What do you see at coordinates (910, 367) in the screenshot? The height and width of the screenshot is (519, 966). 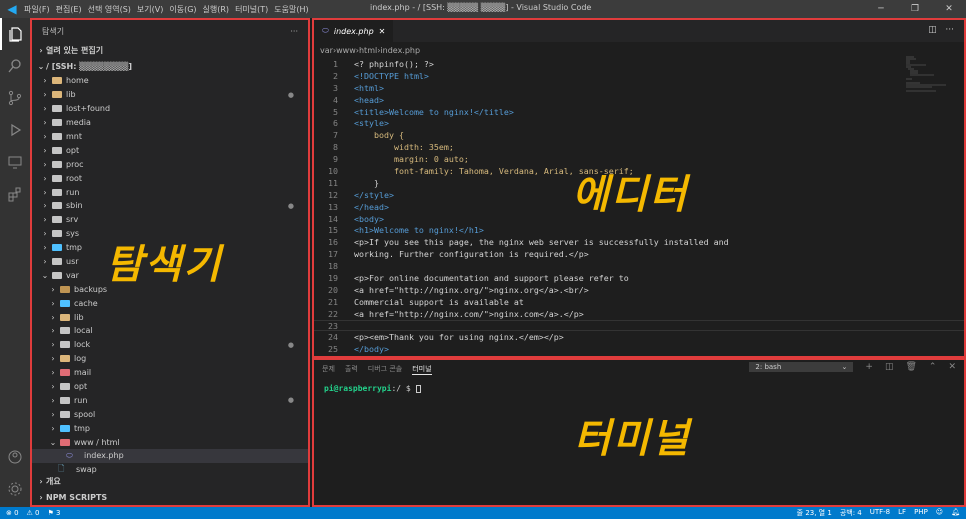 I see `trash-icon: 🗑` at bounding box center [910, 367].